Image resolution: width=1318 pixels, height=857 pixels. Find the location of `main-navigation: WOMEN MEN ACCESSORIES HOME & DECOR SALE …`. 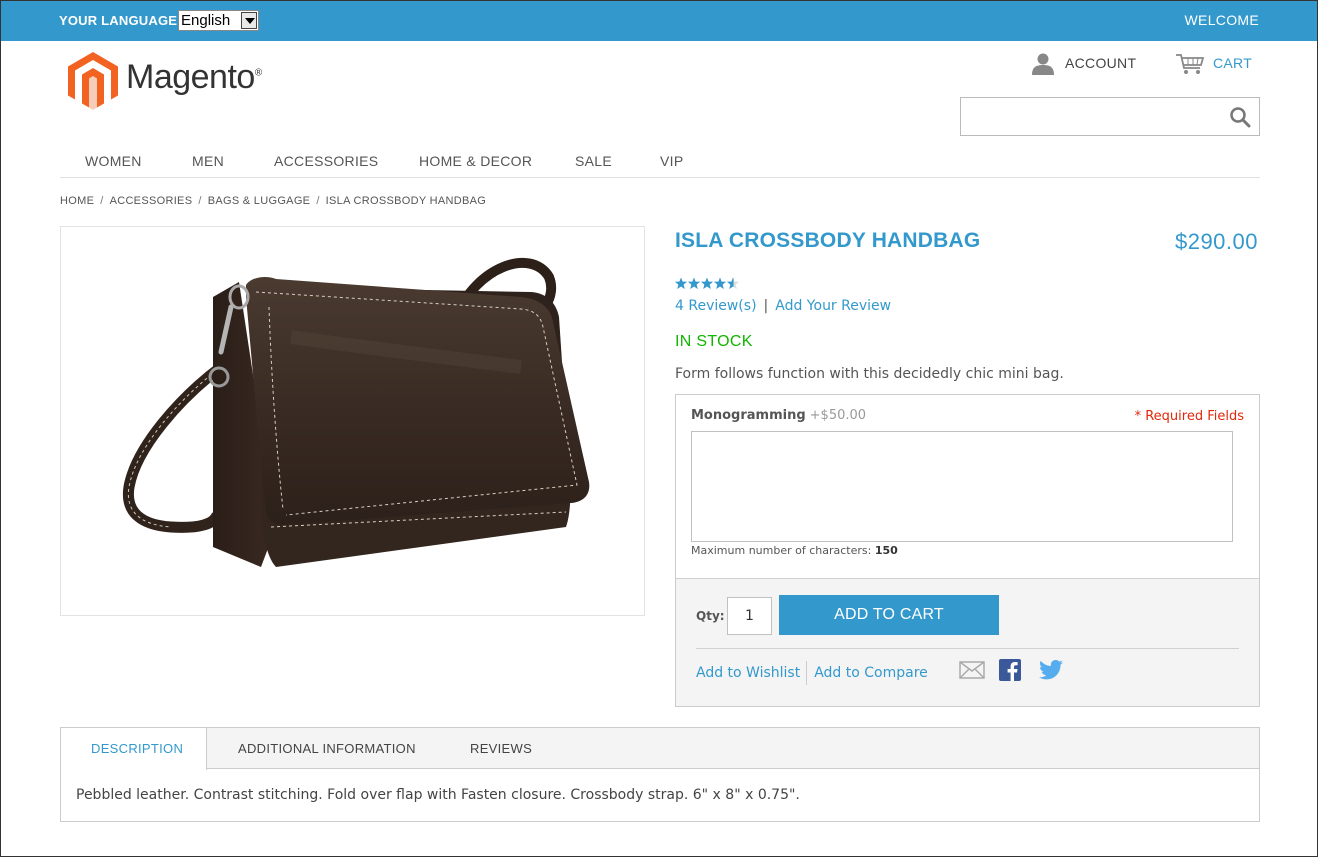

main-navigation: WOMEN MEN ACCESSORIES HOME & DECOR SALE … is located at coordinates (660, 162).